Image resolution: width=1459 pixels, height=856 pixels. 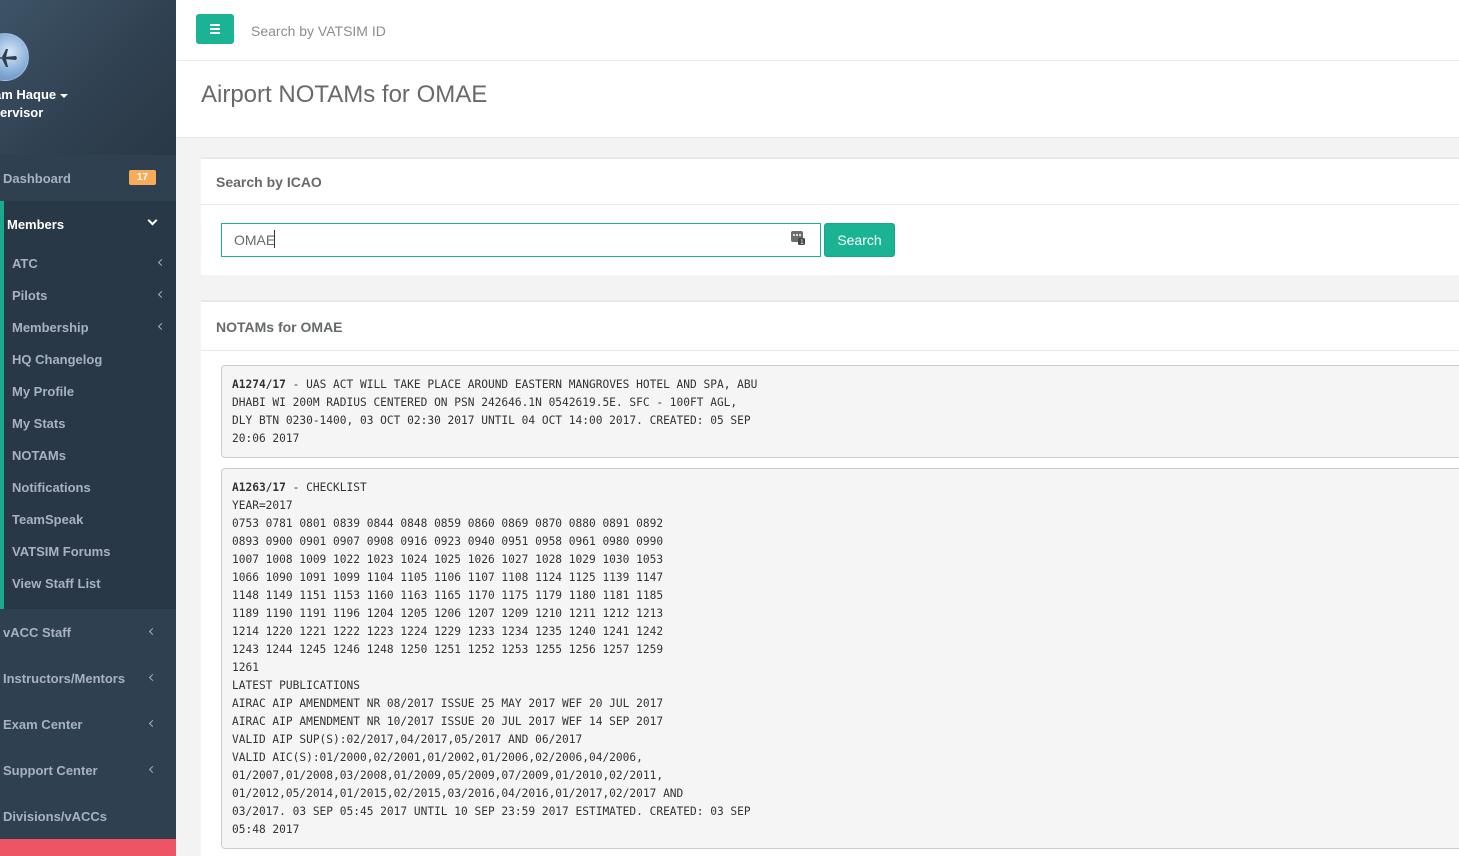 I want to click on sidebar-item-label: Instructors/Mentors, so click(x=64, y=678).